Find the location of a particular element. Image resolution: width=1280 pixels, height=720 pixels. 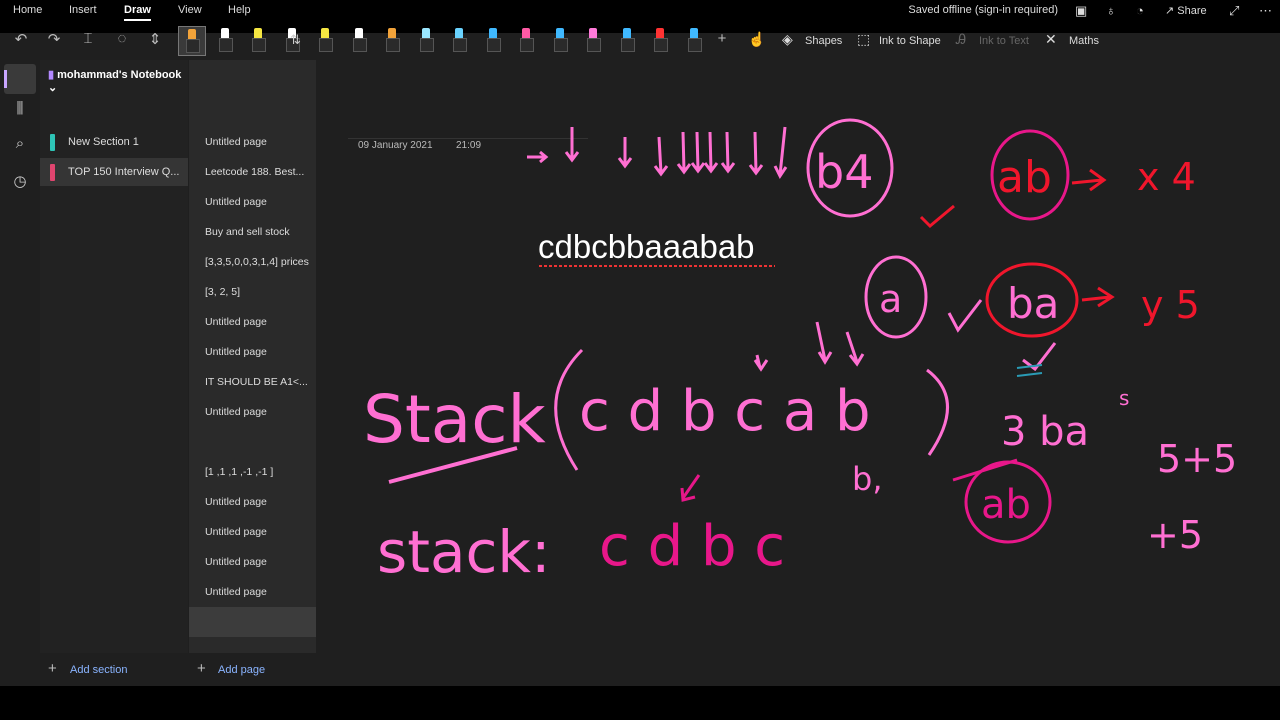

recent-icon: ◷ is located at coordinates (20, 182).